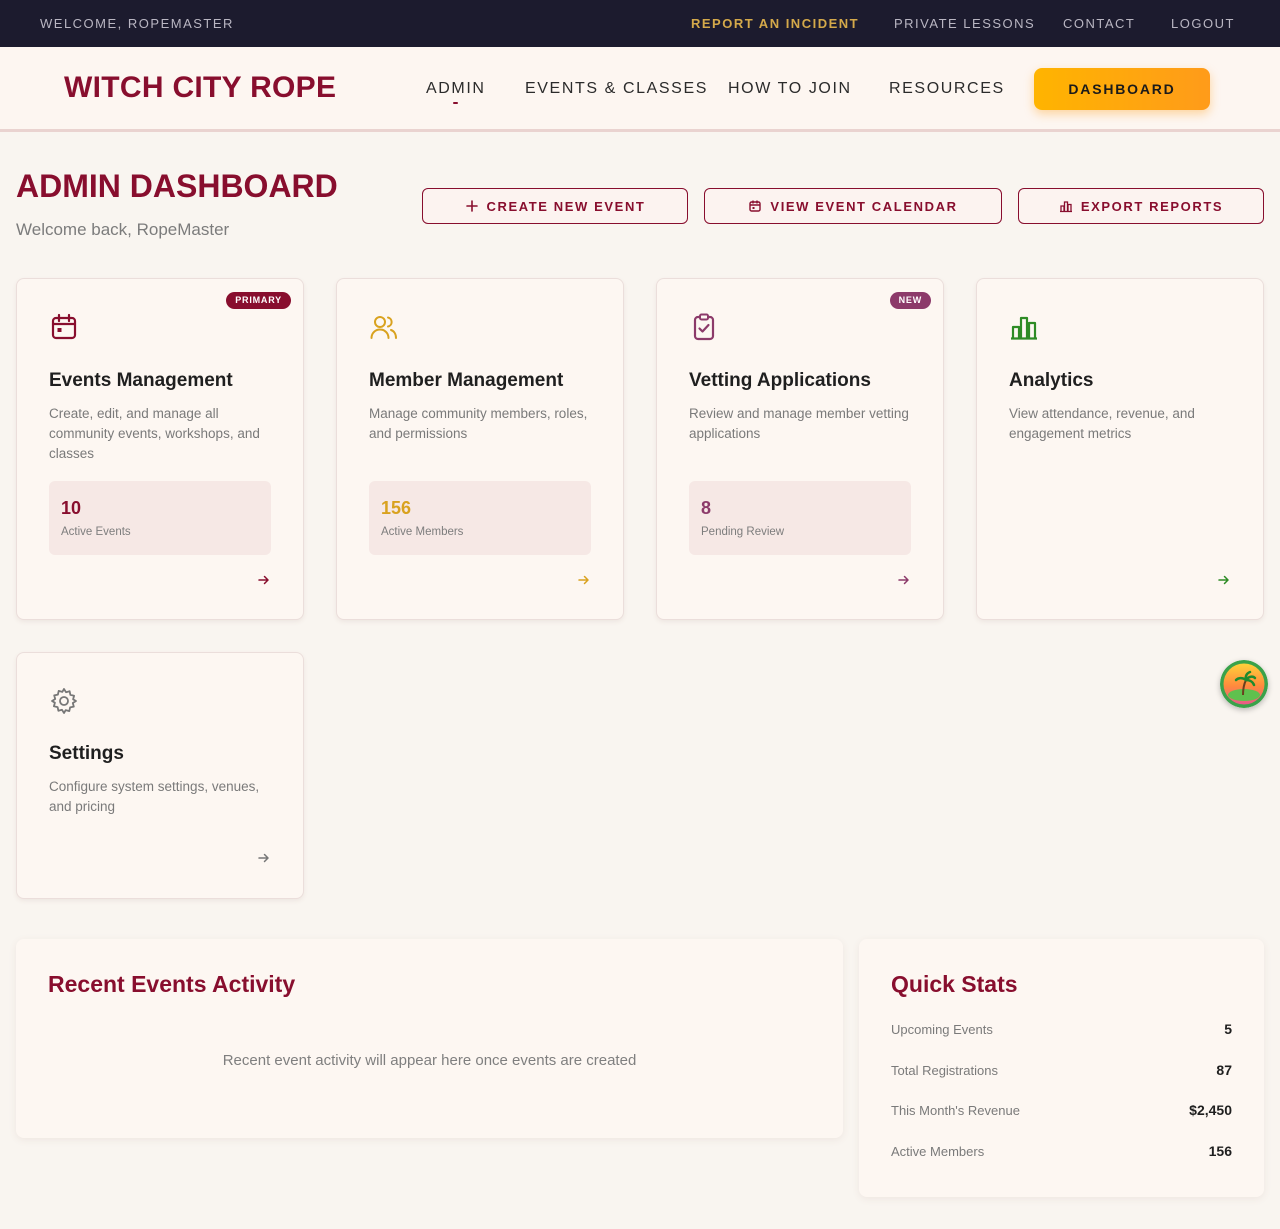  I want to click on quick-stat-row: Active Members 156, so click(1061, 1153).